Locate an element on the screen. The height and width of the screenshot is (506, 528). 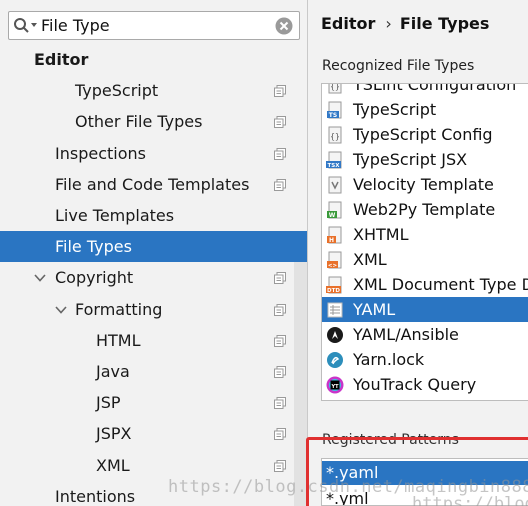
file-type-name: Yarn.lock is located at coordinates (389, 359).